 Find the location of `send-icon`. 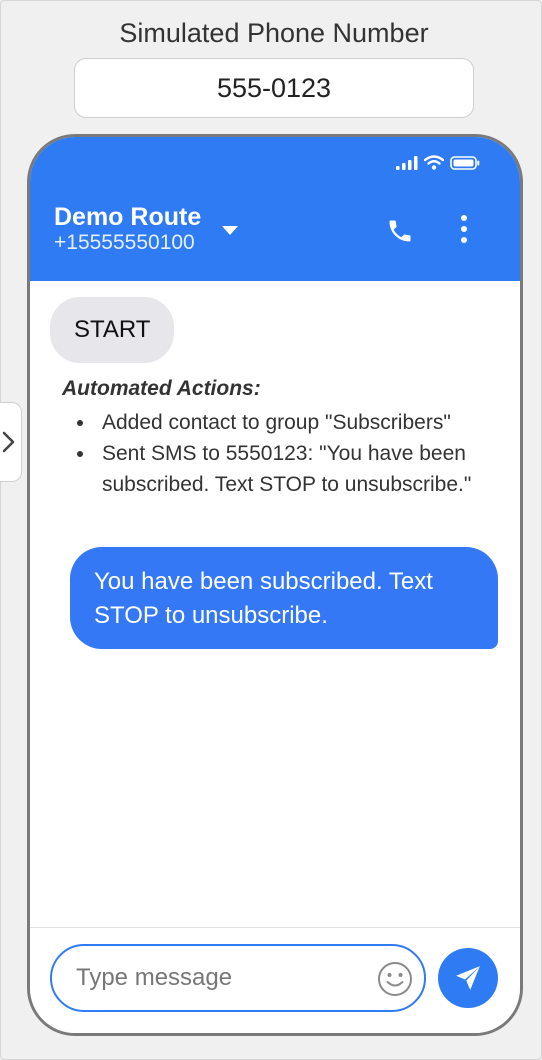

send-icon is located at coordinates (468, 978).